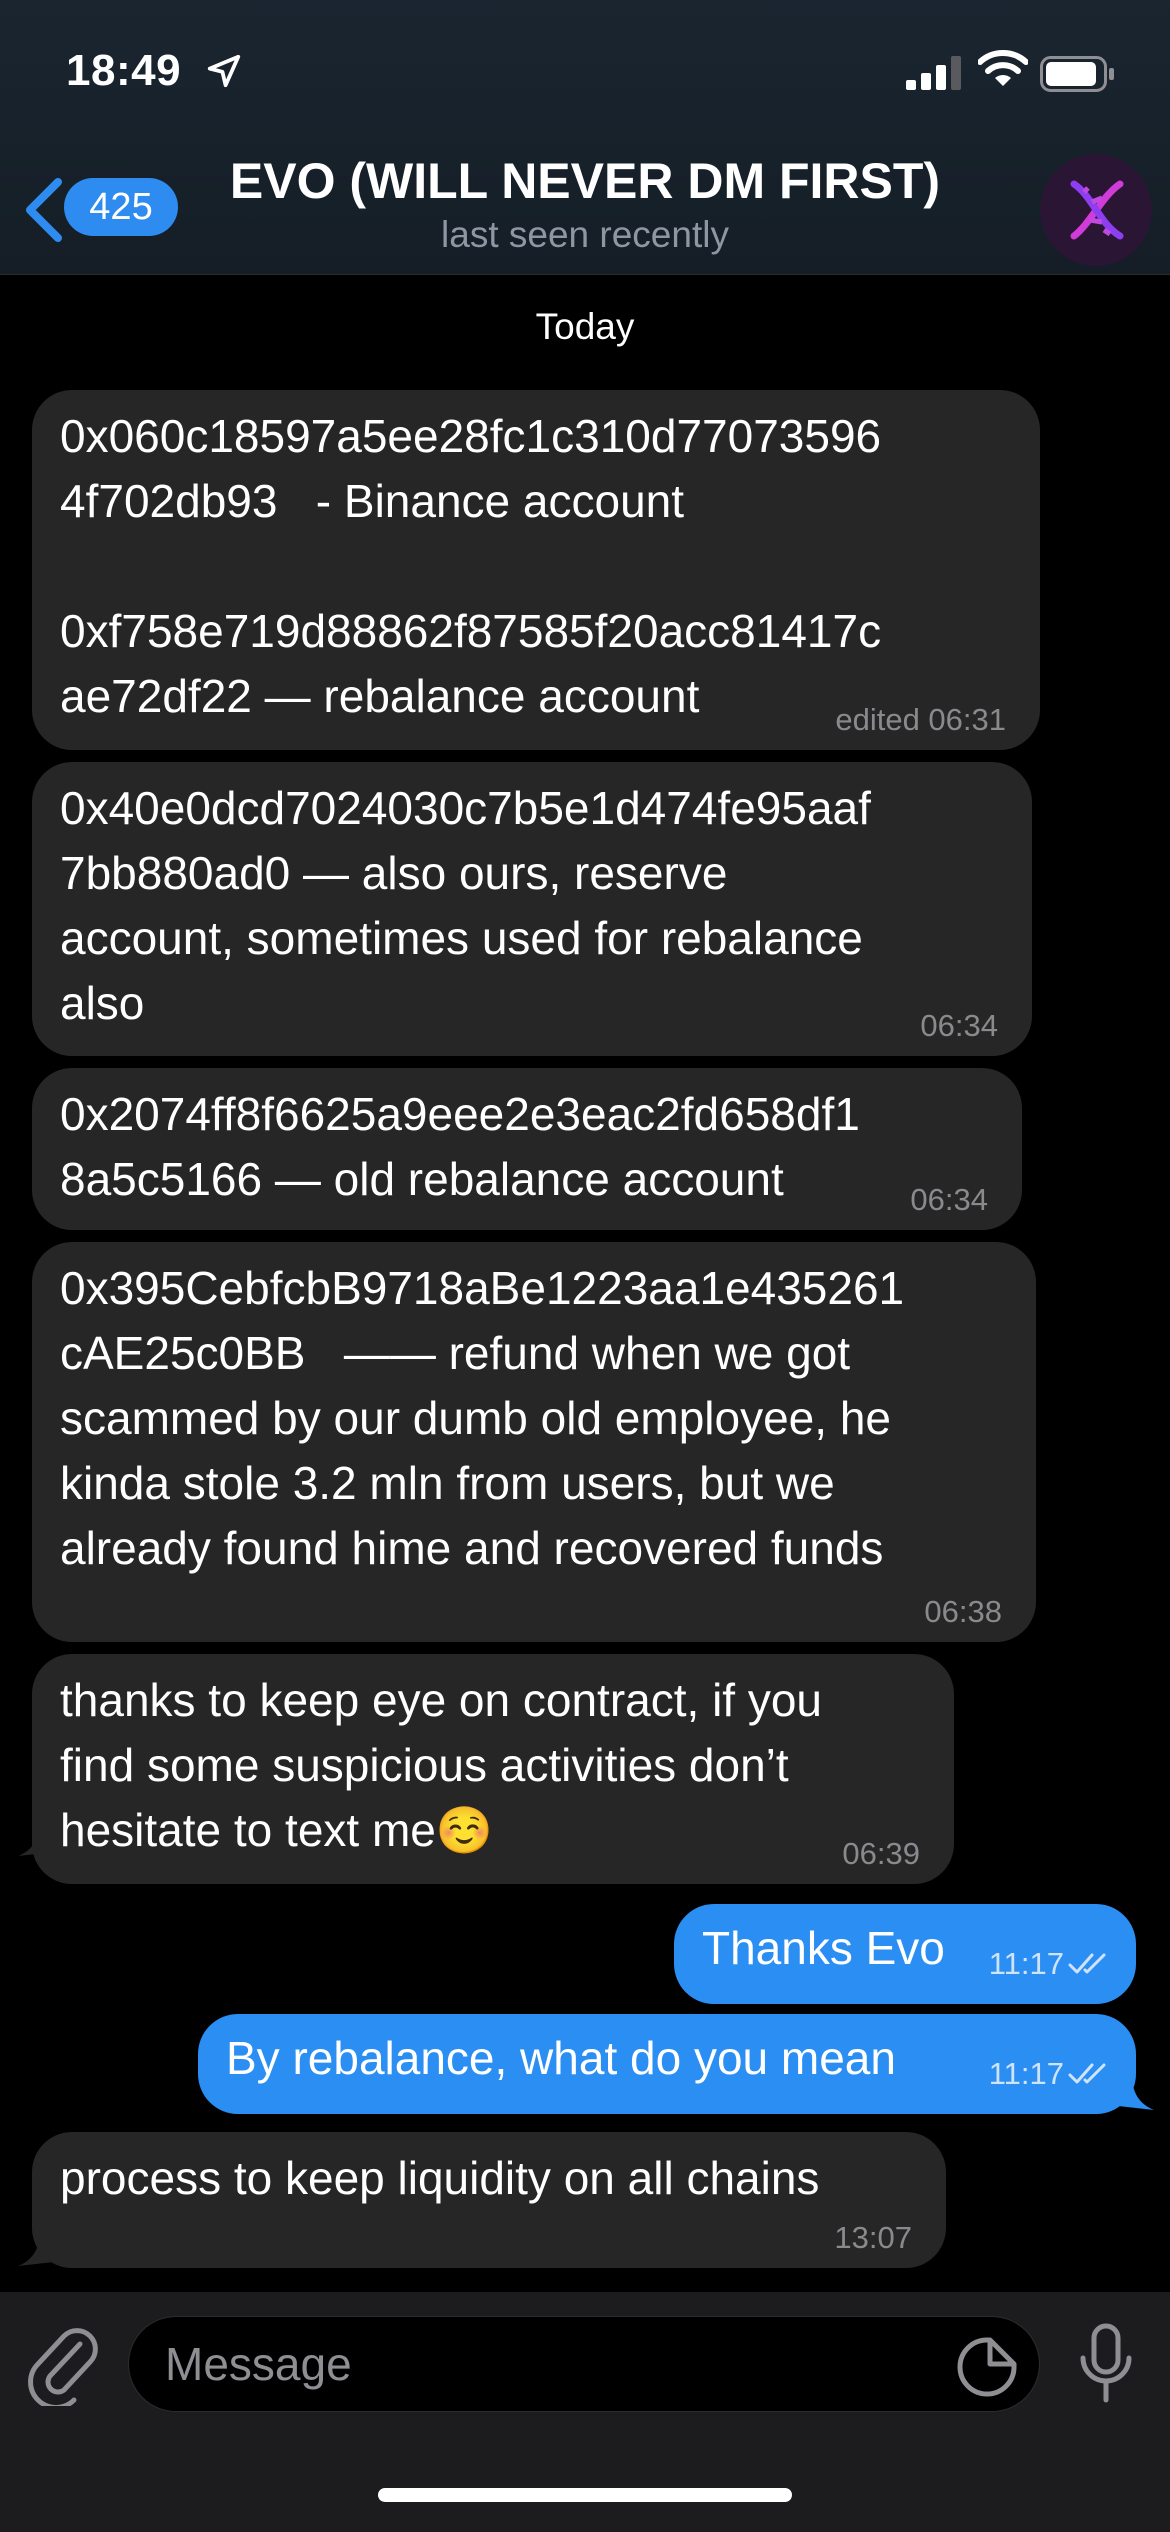  Describe the element at coordinates (585, 234) in the screenshot. I see `chat-subtitle: last seen recently` at that location.